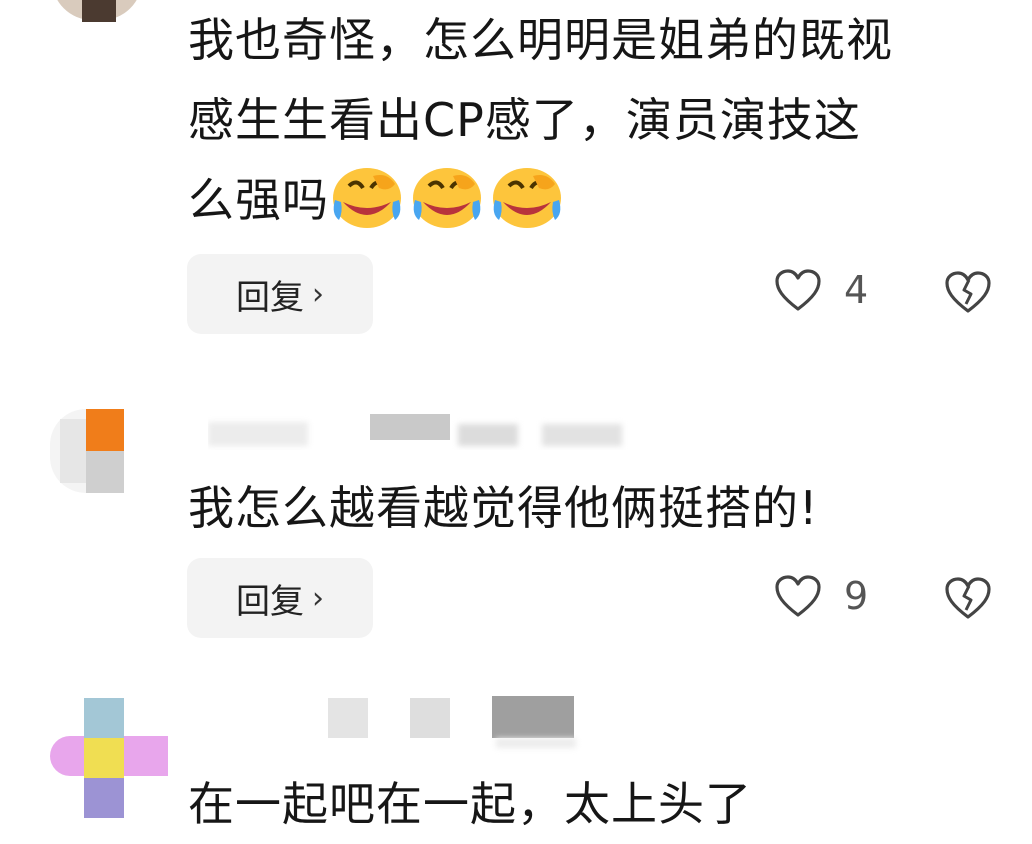 The width and height of the screenshot is (1032, 844). Describe the element at coordinates (470, 804) in the screenshot. I see `comment-text: 在一起吧在一起，太上头了` at that location.